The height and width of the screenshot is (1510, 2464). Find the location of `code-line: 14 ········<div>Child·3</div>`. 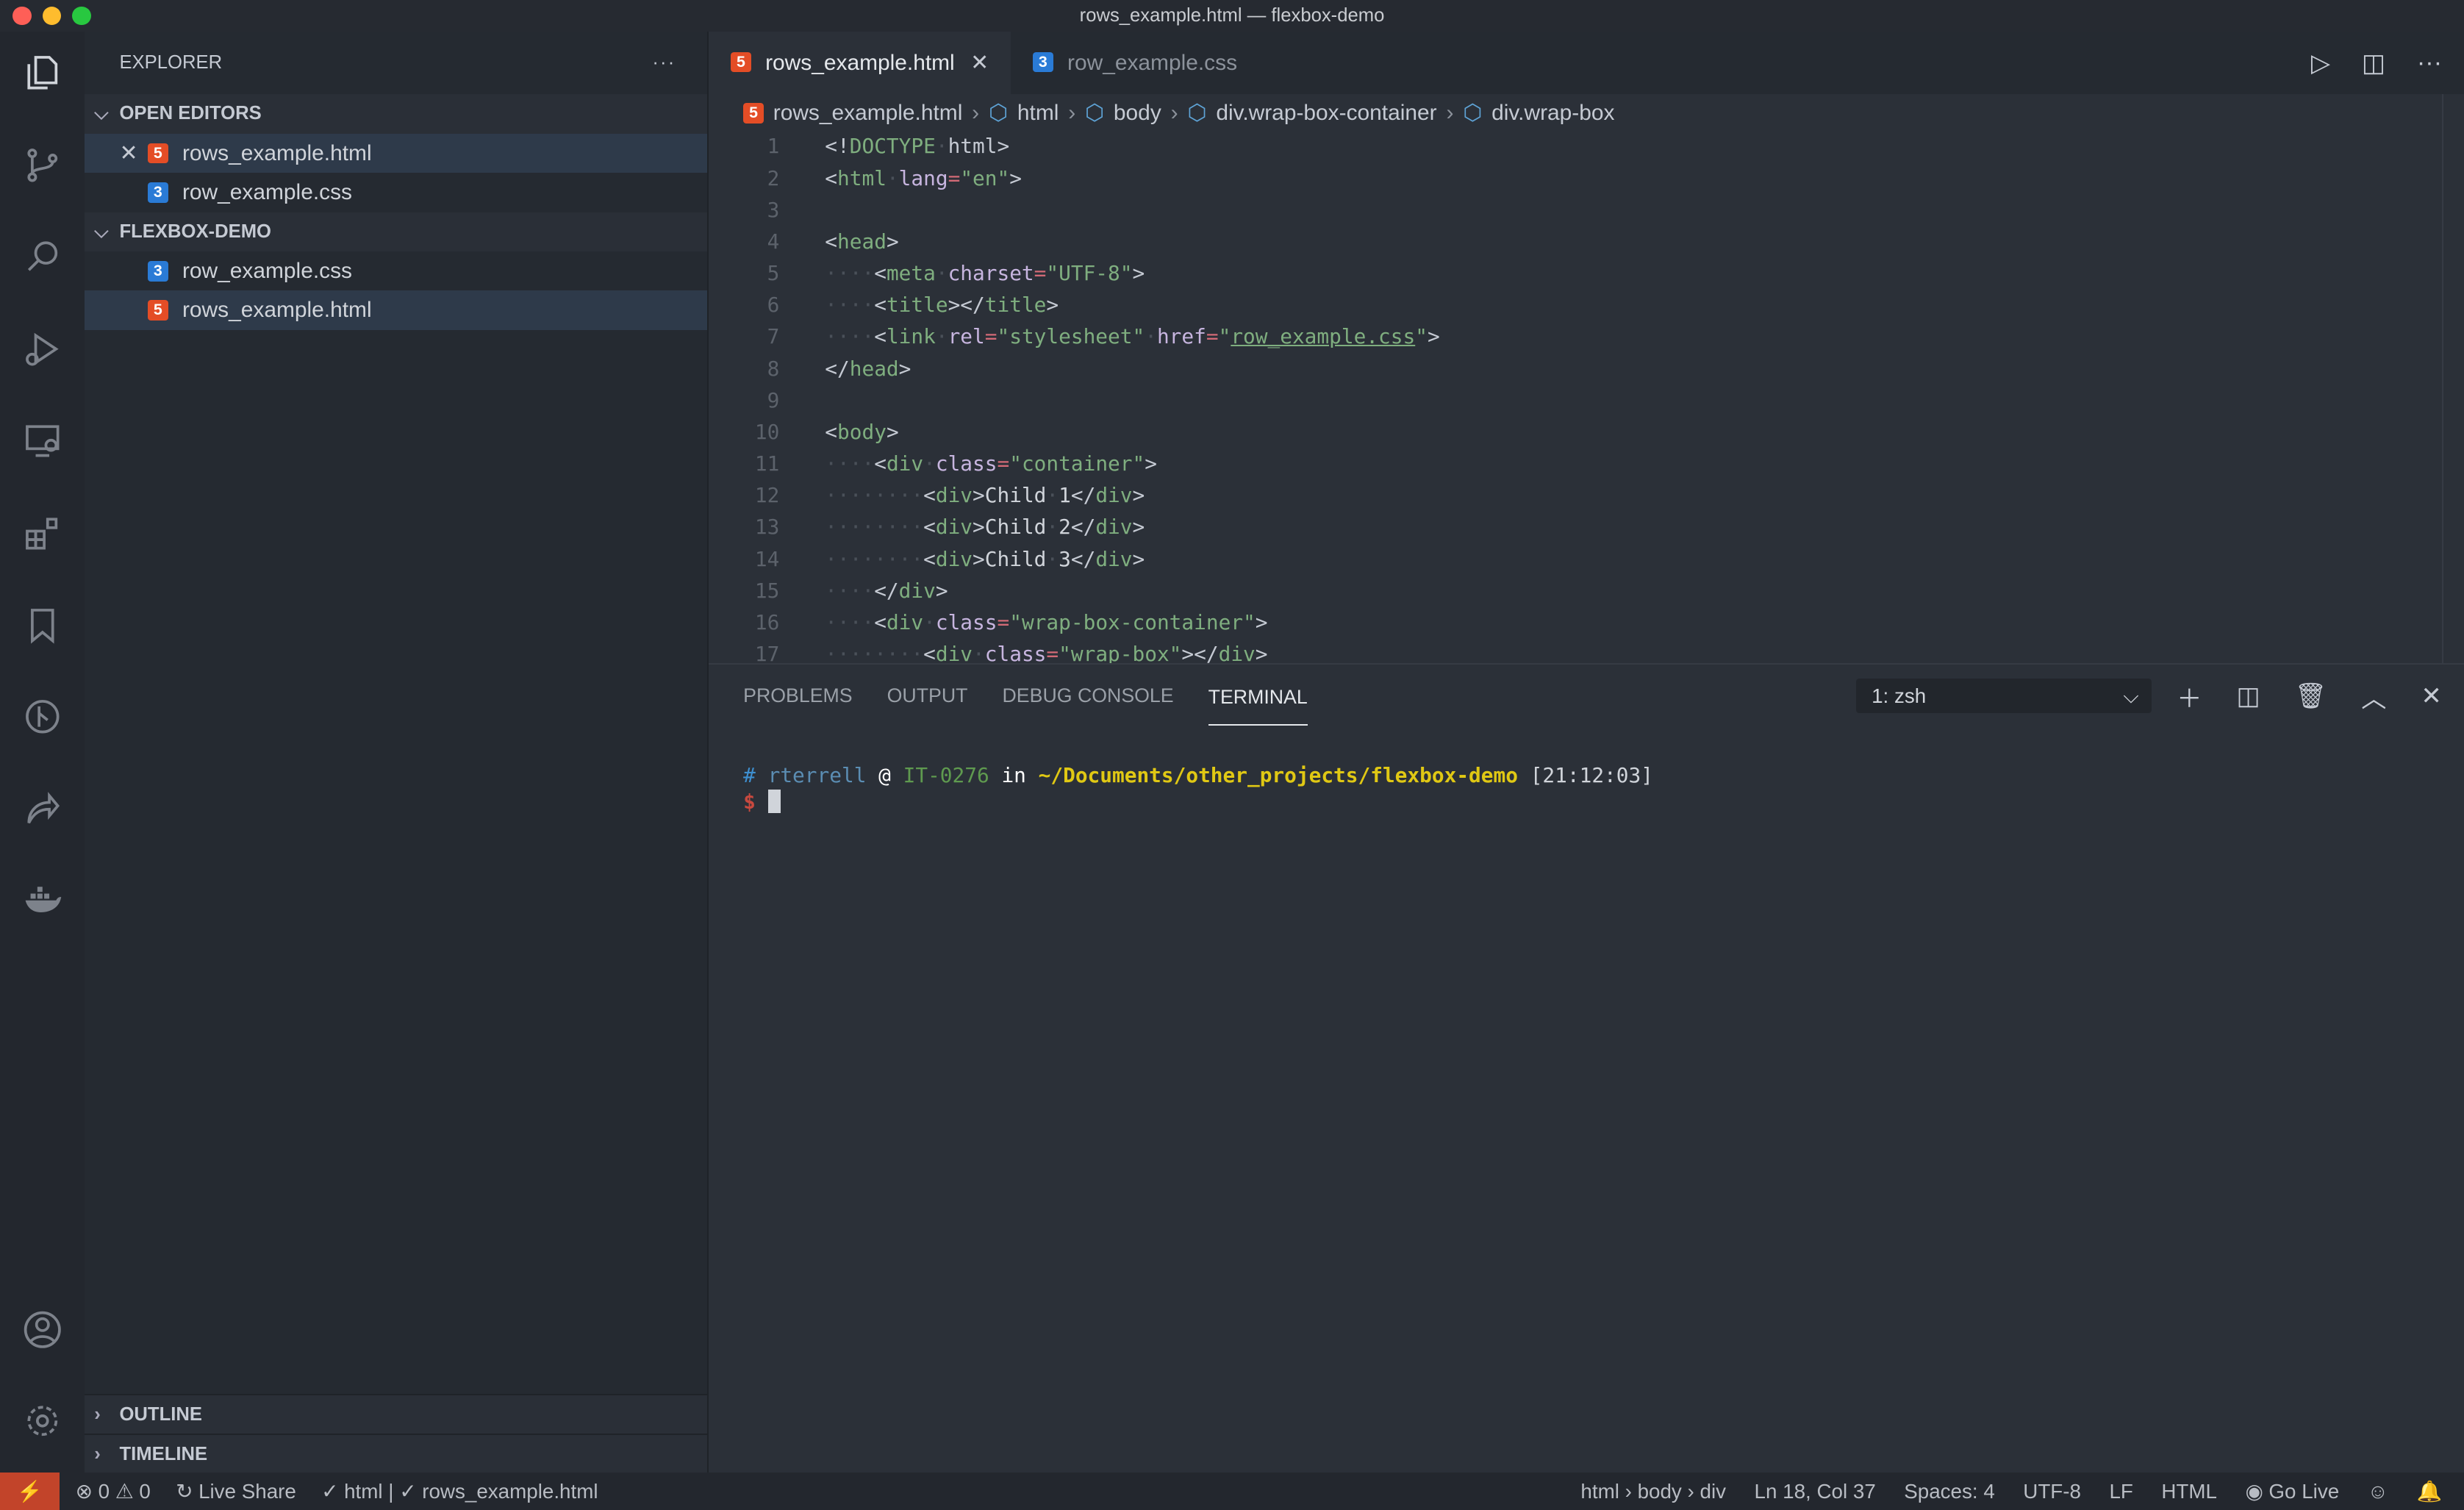

code-line: 14 ········<div>Child·3</div> is located at coordinates (1574, 559).